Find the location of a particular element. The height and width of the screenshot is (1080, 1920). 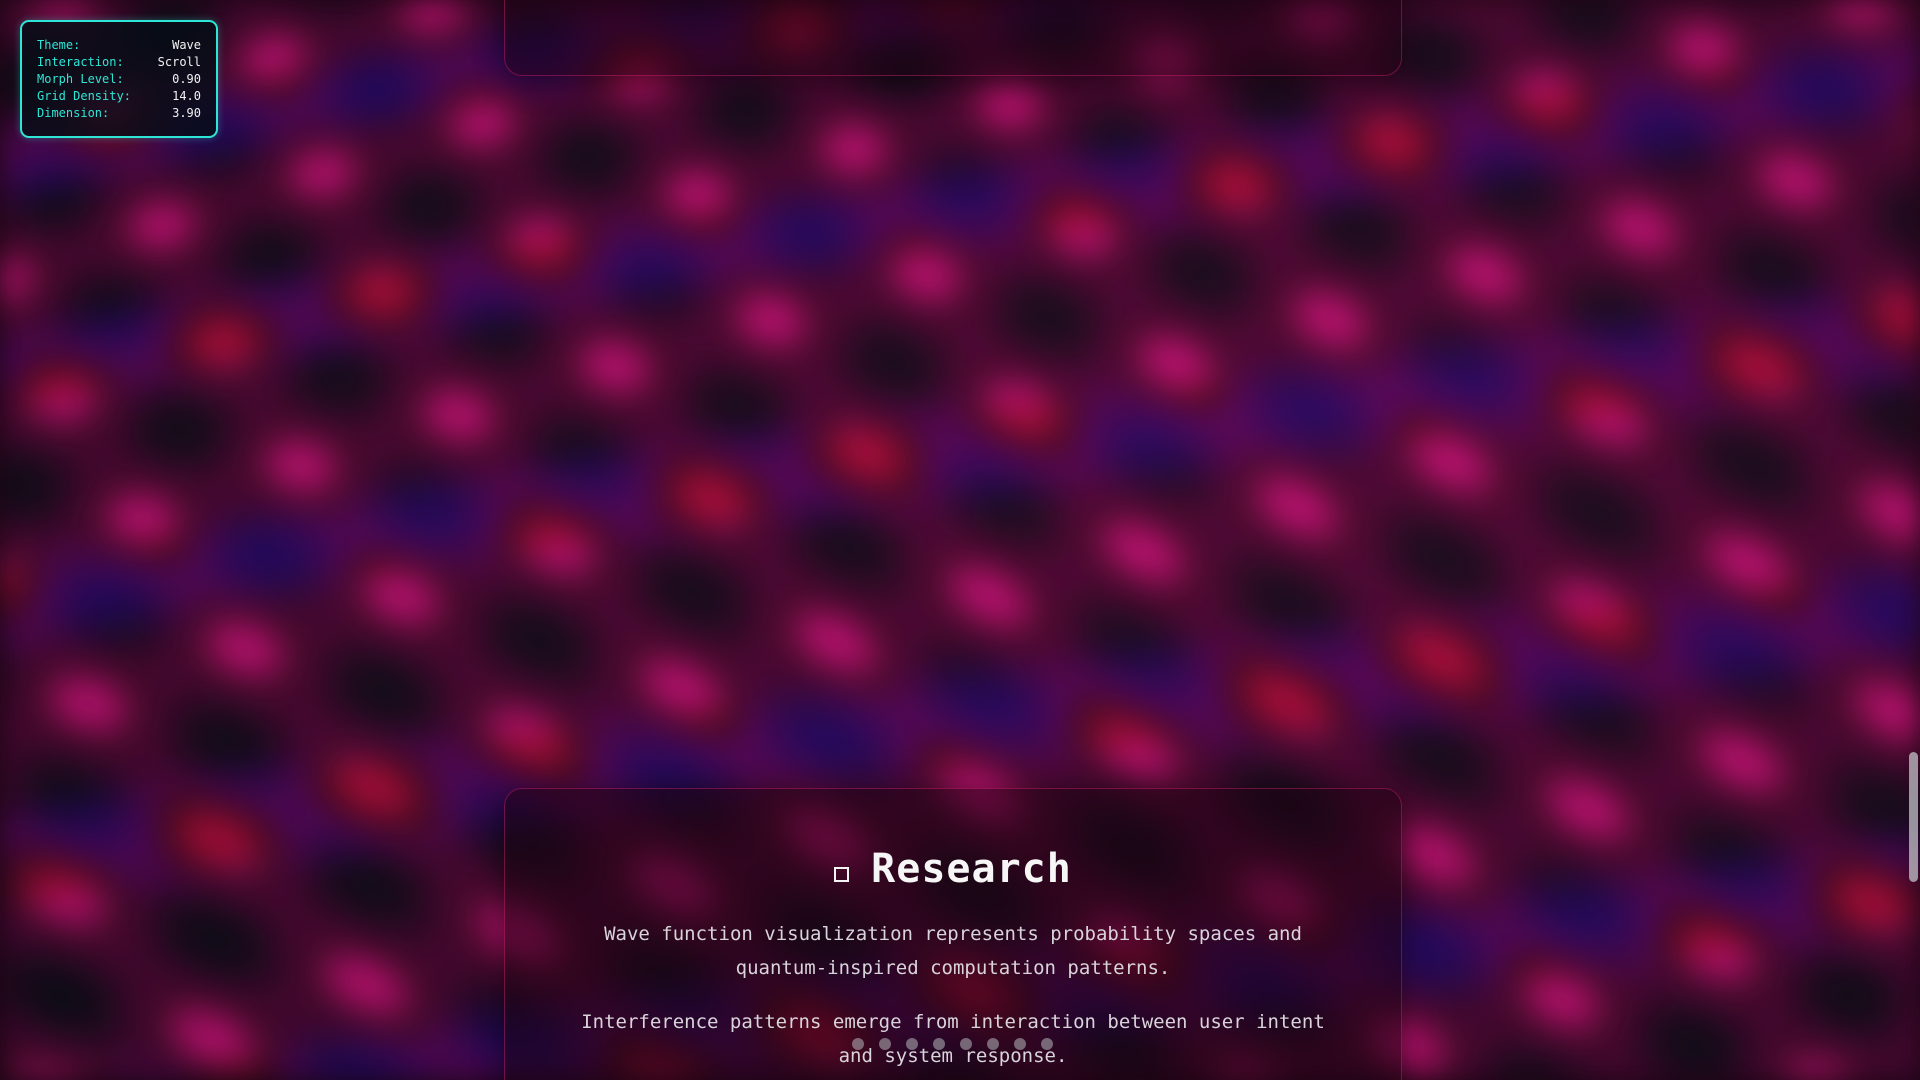

previous-section-card is located at coordinates (953, 38).